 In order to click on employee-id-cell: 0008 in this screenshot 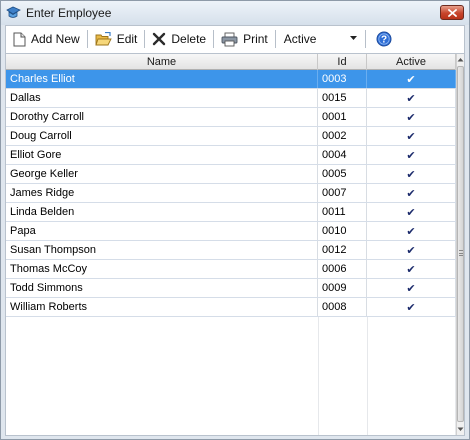, I will do `click(342, 307)`.